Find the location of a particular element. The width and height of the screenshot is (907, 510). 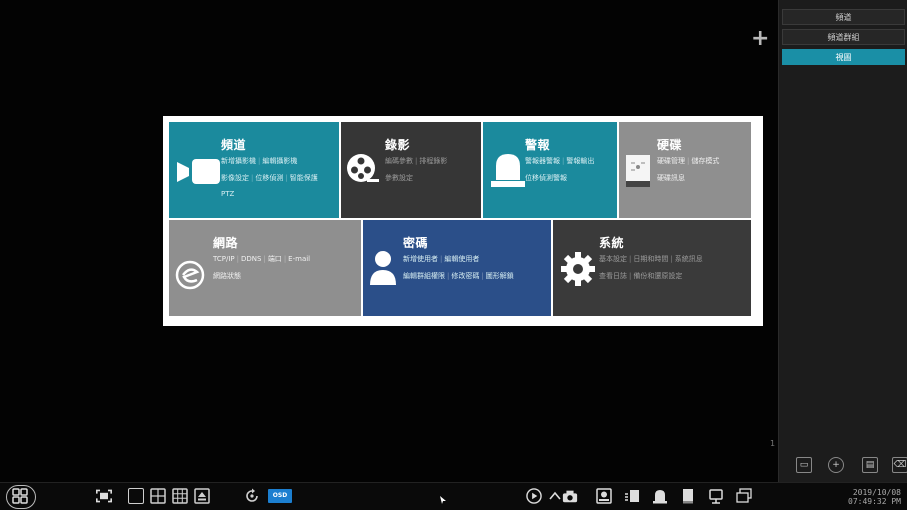

edit-view-icon: ▤ is located at coordinates (870, 465).